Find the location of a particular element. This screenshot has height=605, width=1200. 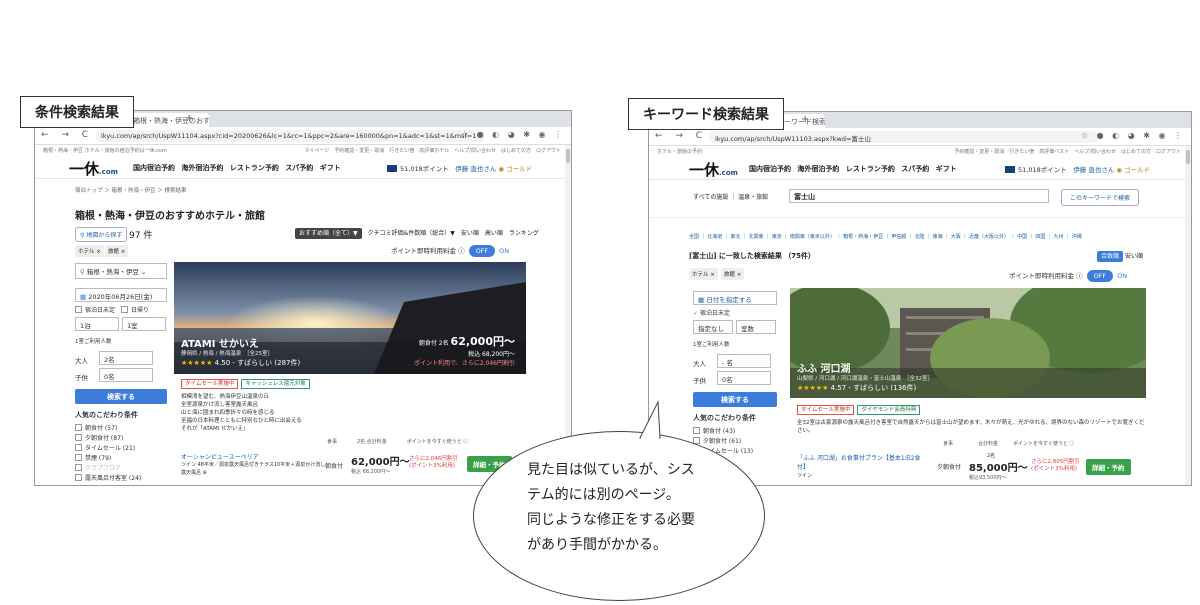

hotel-rating: ★★★★★ 4.57 - すばらしい (136件) is located at coordinates (857, 388).